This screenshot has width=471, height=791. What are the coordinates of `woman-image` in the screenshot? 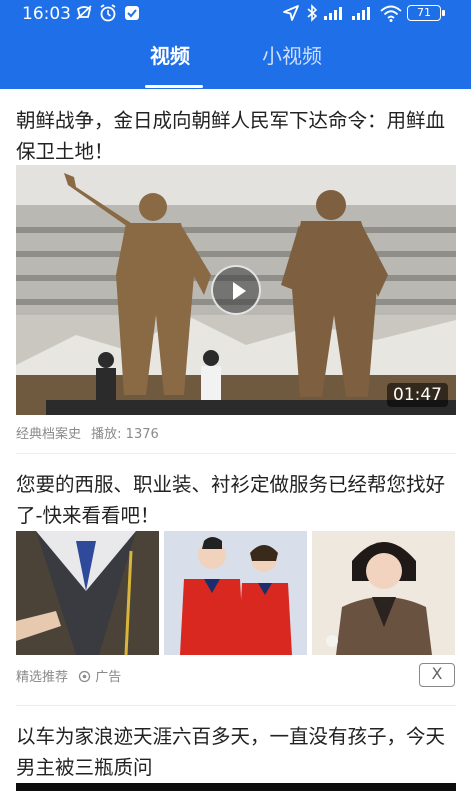 It's located at (383, 593).